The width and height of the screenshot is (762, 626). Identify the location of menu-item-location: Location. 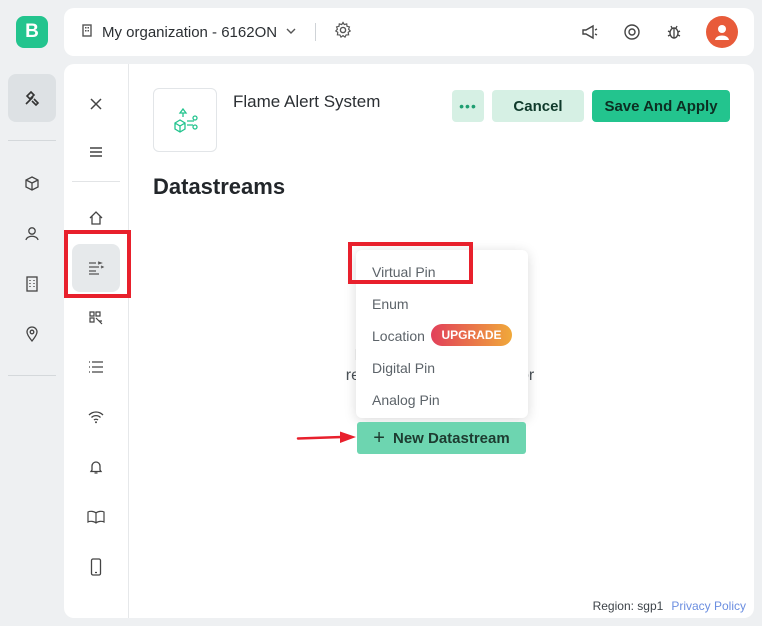
(398, 336).